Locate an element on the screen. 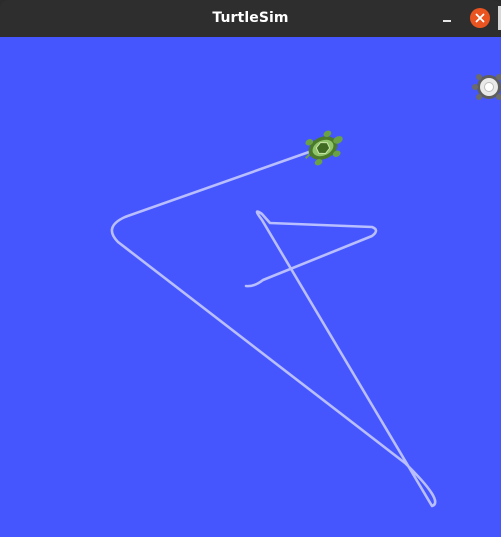 This screenshot has height=537, width=501. minimize-button is located at coordinates (447, 19).